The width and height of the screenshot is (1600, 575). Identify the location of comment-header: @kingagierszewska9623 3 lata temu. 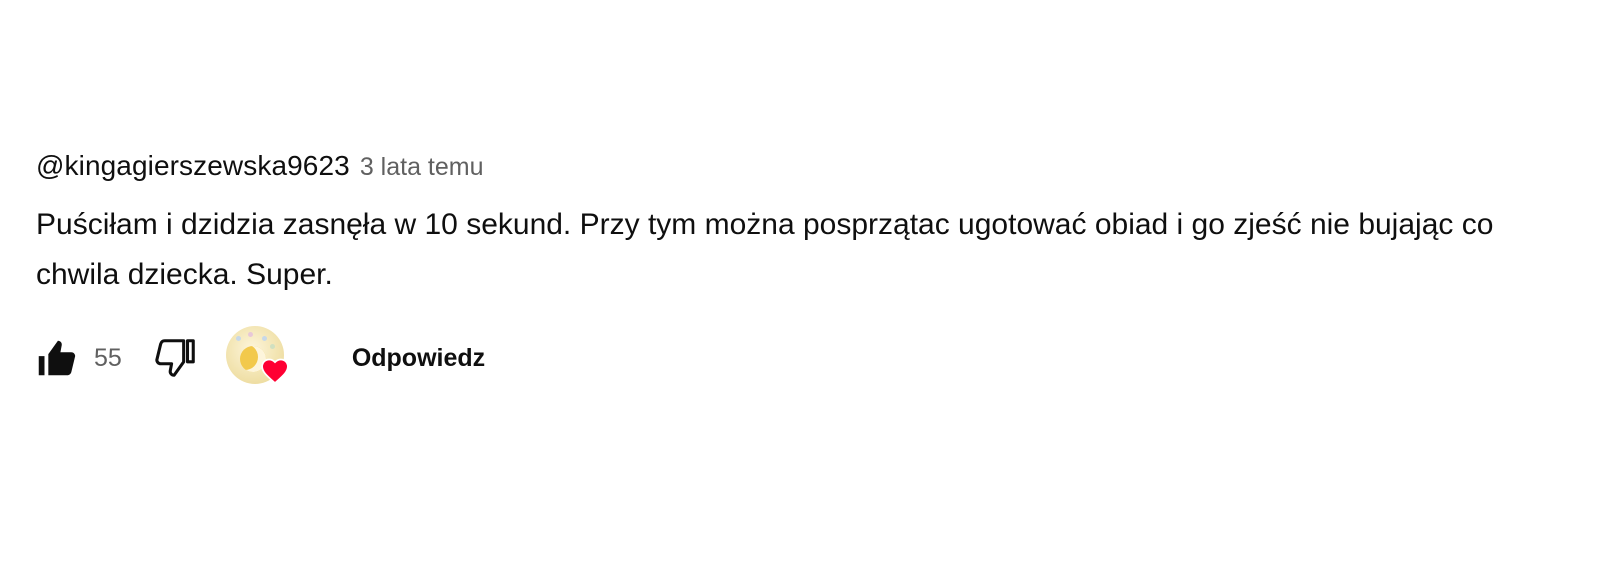
(811, 170).